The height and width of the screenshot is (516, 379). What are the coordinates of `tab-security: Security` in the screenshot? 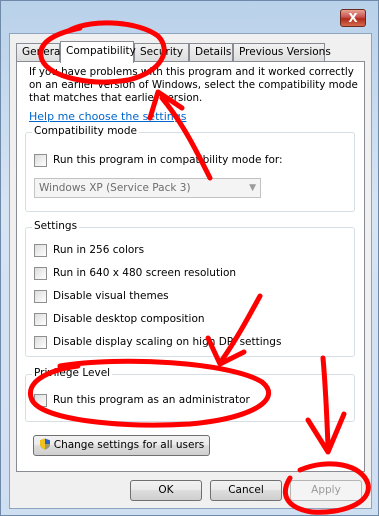 It's located at (161, 52).